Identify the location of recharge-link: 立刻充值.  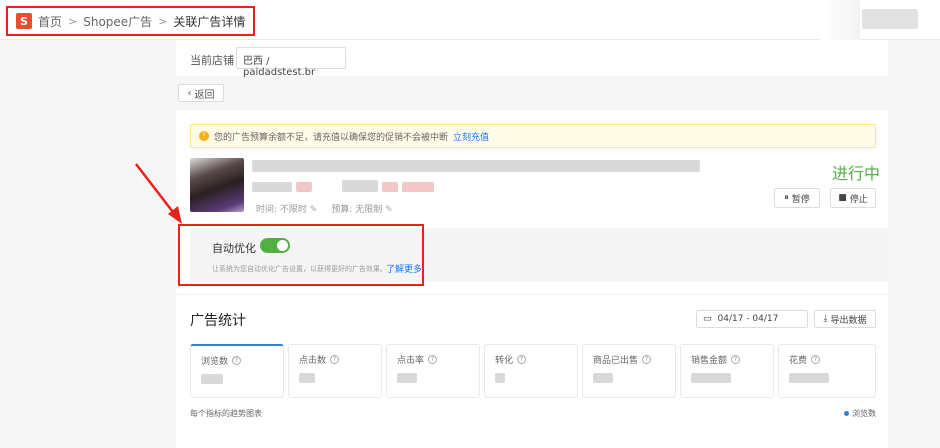
(471, 136).